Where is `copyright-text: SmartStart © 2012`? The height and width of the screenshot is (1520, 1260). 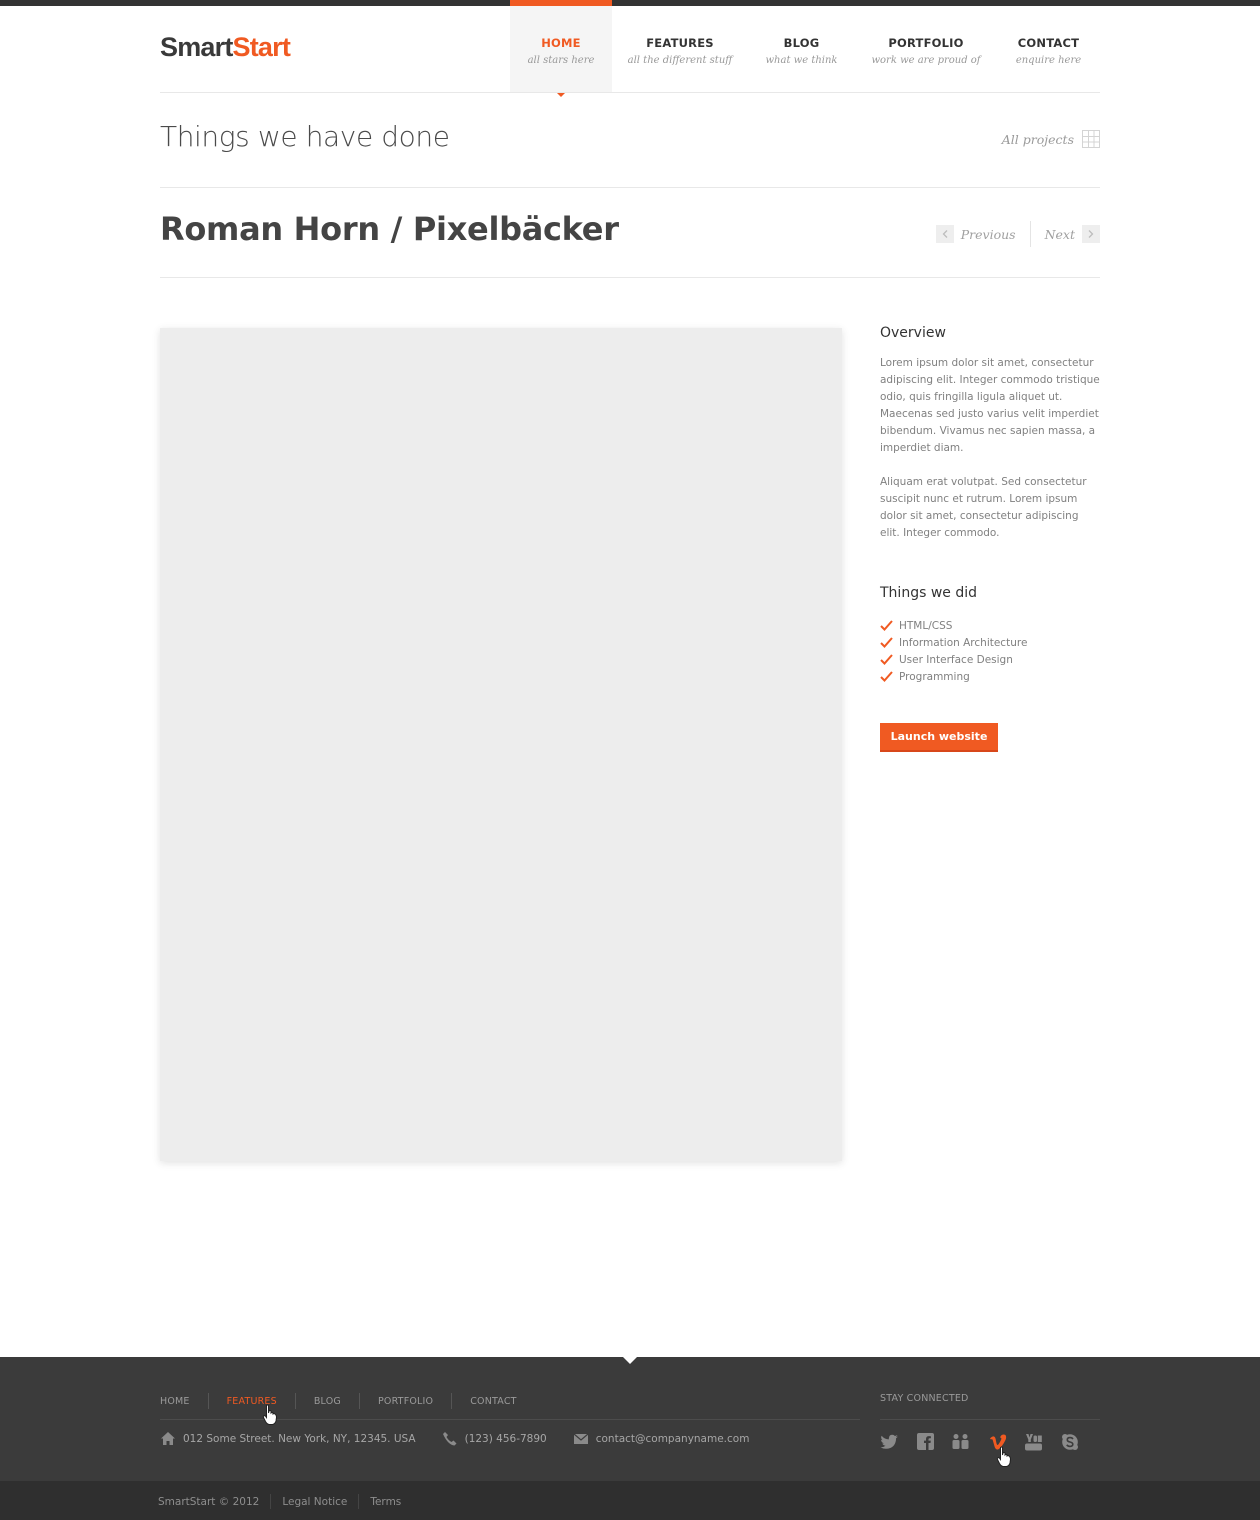
copyright-text: SmartStart © 2012 is located at coordinates (209, 1501).